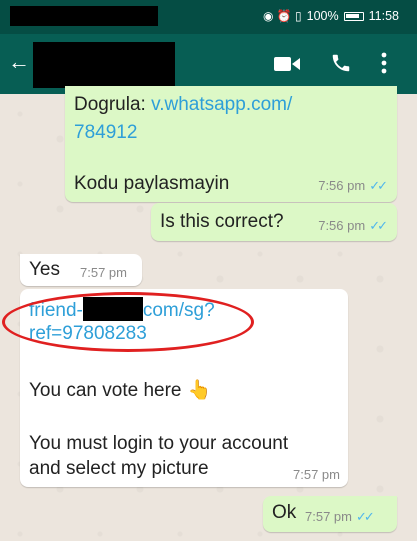  What do you see at coordinates (152, 183) in the screenshot?
I see `verify-warning-text: Kodu paylasmayin` at bounding box center [152, 183].